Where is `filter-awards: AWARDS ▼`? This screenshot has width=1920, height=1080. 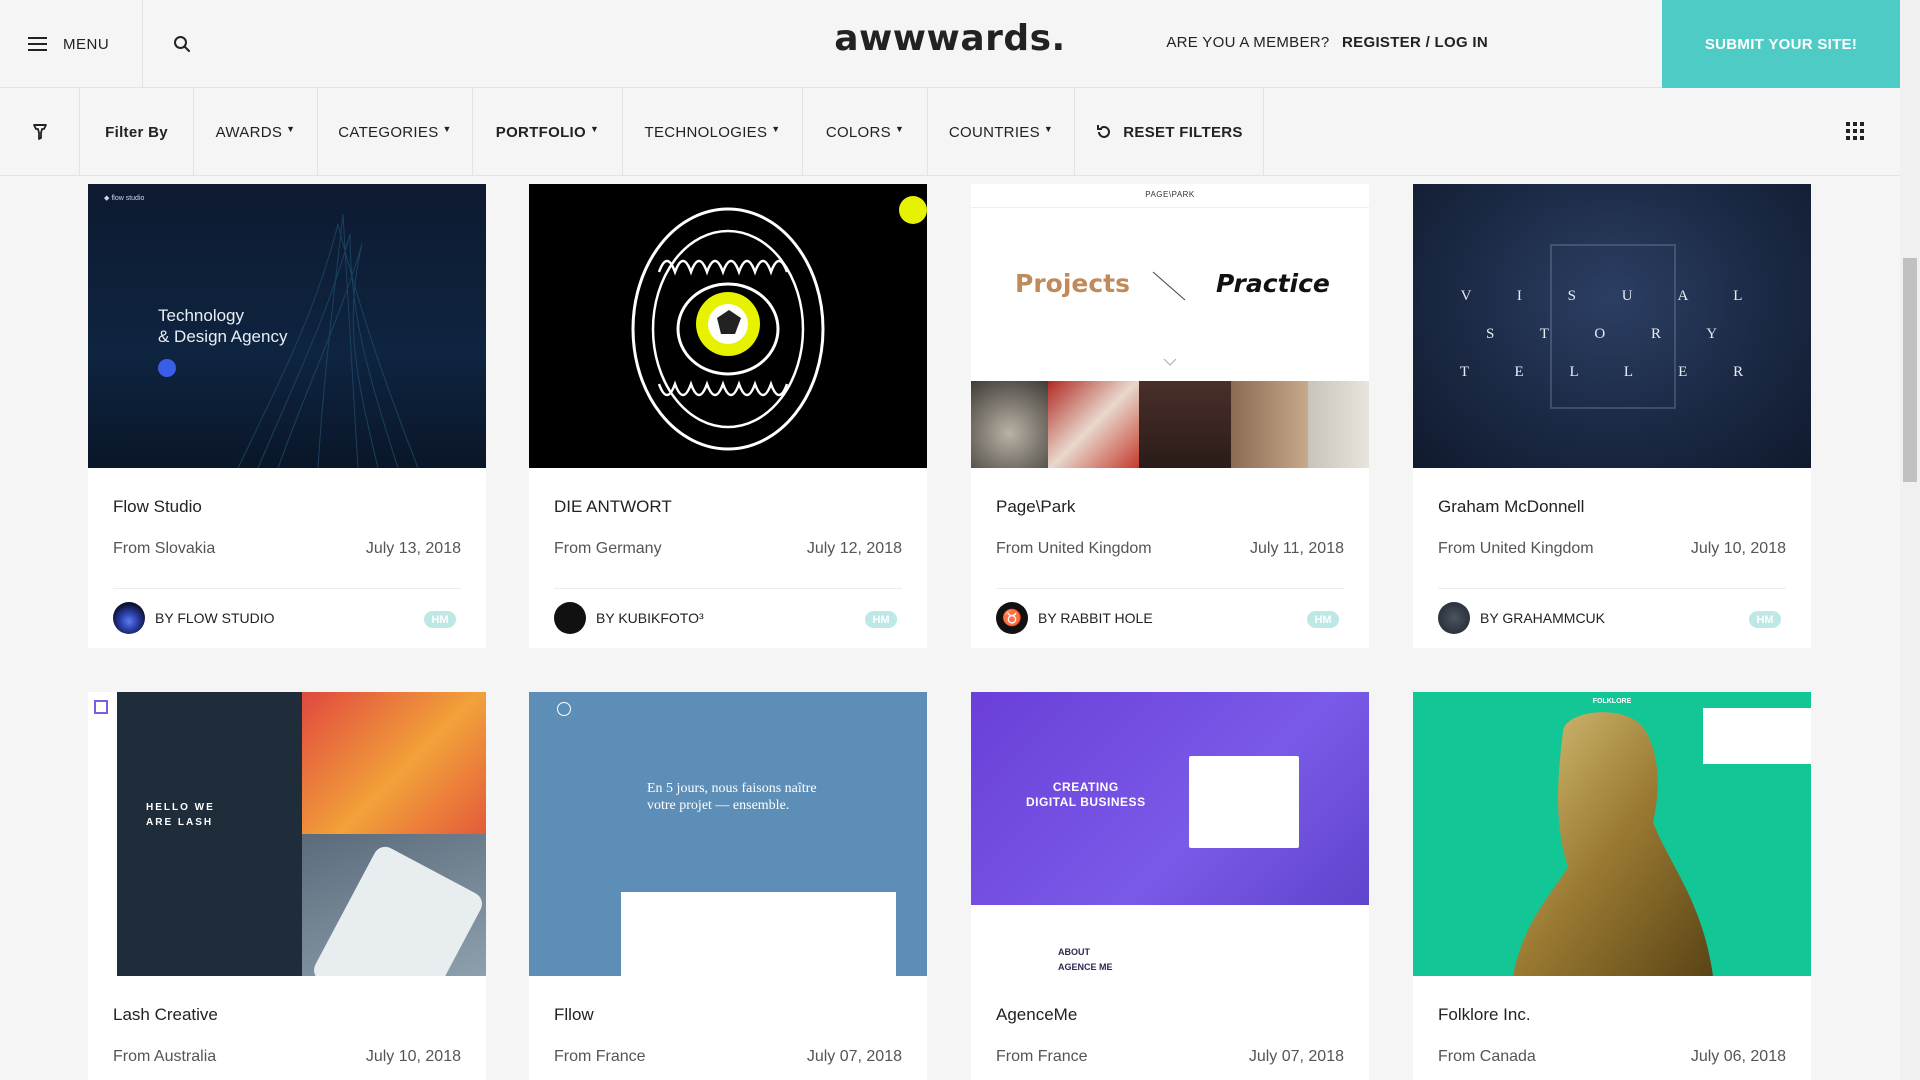
filter-awards: AWARDS ▼ is located at coordinates (256, 132).